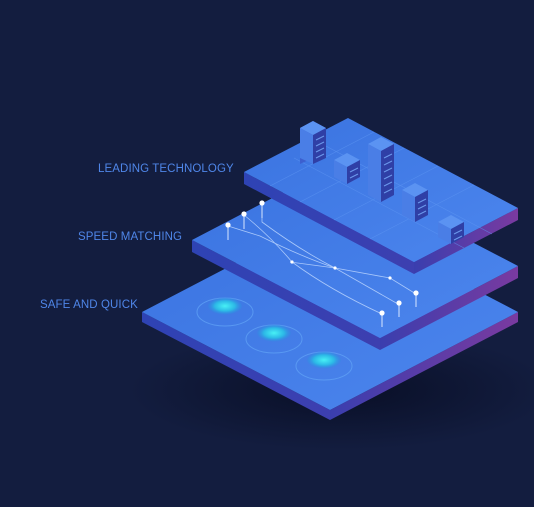 Image resolution: width=534 pixels, height=507 pixels. I want to click on label-safe-and-quick: SAFE AND QUICK, so click(89, 305).